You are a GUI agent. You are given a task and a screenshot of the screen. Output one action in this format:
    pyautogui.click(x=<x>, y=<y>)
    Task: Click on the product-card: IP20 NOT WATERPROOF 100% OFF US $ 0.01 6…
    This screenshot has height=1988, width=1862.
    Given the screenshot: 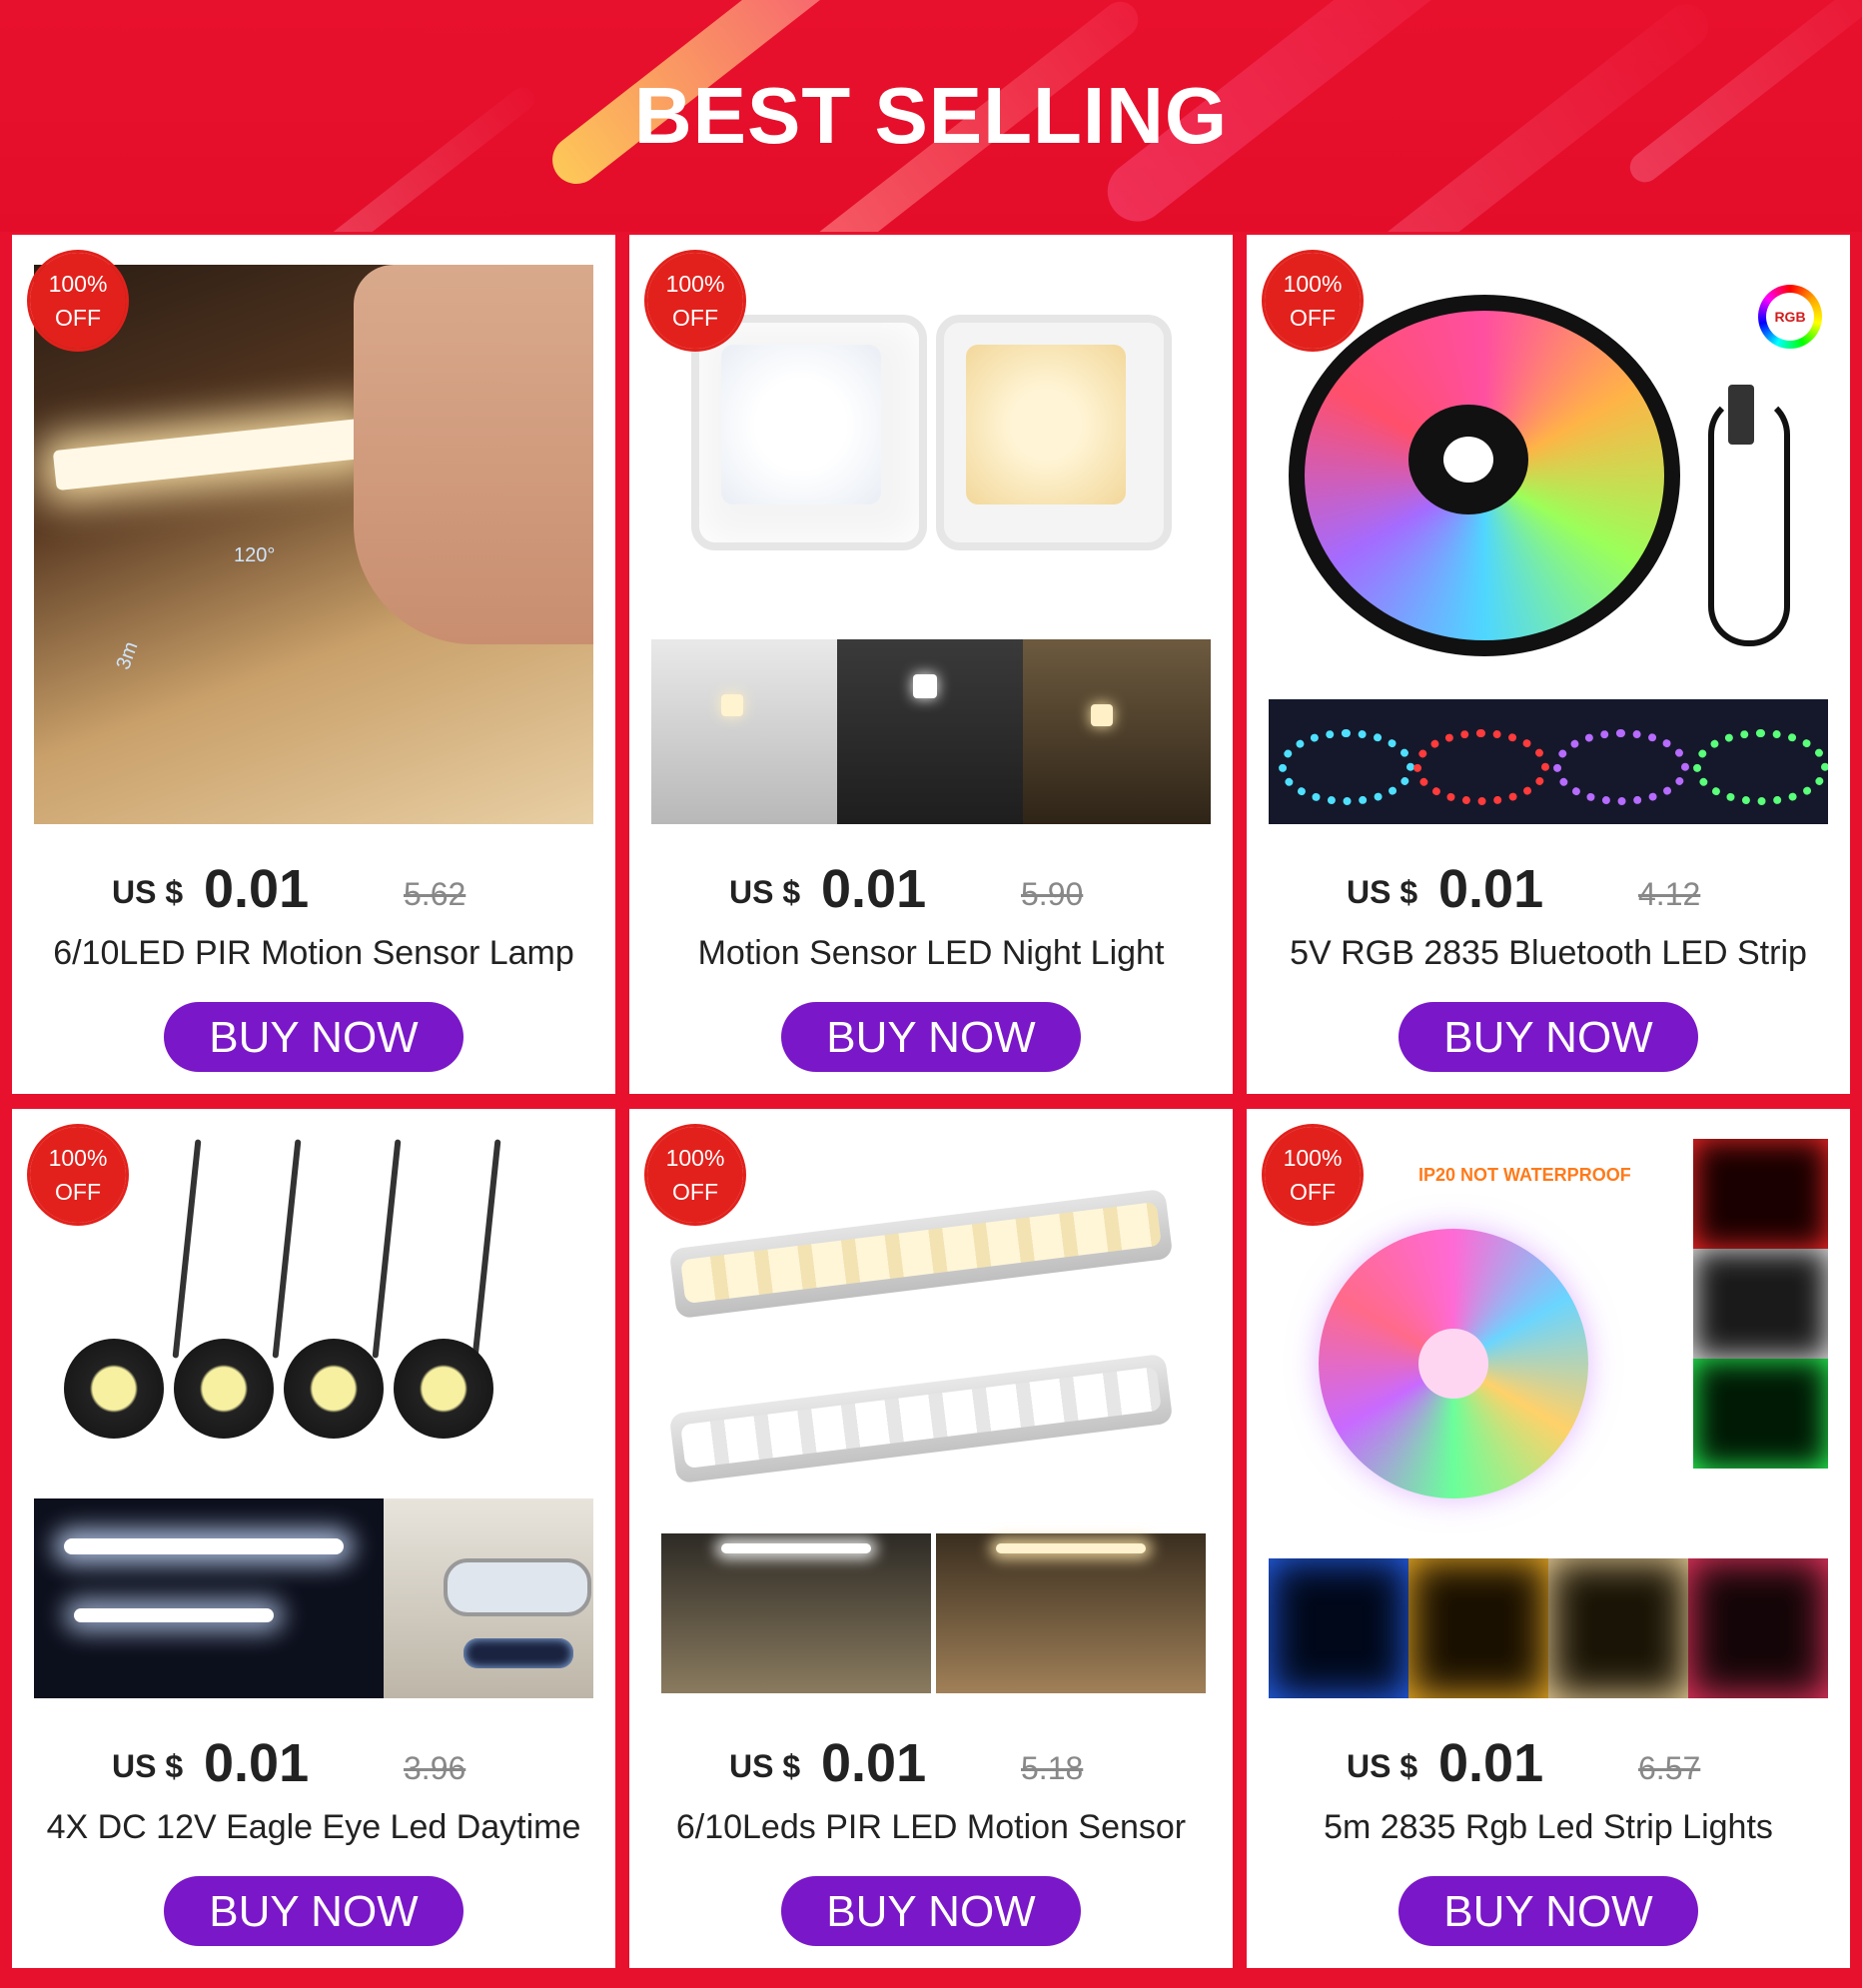 What is the action you would take?
    pyautogui.click(x=1549, y=1538)
    